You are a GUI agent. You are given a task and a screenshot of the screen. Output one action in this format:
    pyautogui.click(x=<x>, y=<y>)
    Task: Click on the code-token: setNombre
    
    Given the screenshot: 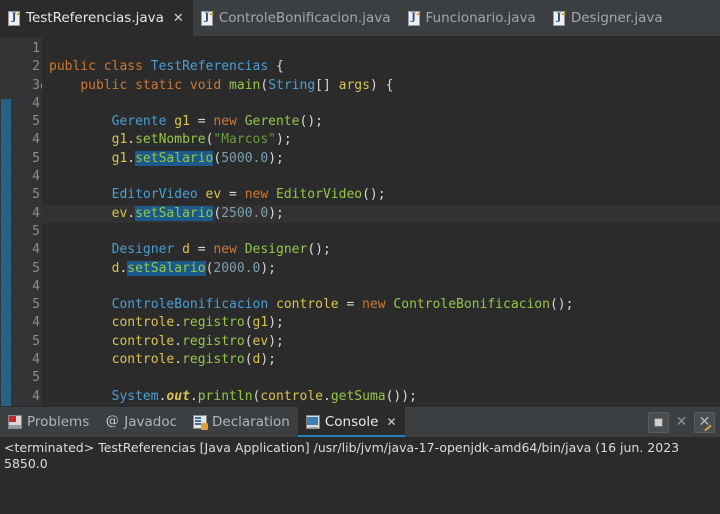 What is the action you would take?
    pyautogui.click(x=170, y=140)
    